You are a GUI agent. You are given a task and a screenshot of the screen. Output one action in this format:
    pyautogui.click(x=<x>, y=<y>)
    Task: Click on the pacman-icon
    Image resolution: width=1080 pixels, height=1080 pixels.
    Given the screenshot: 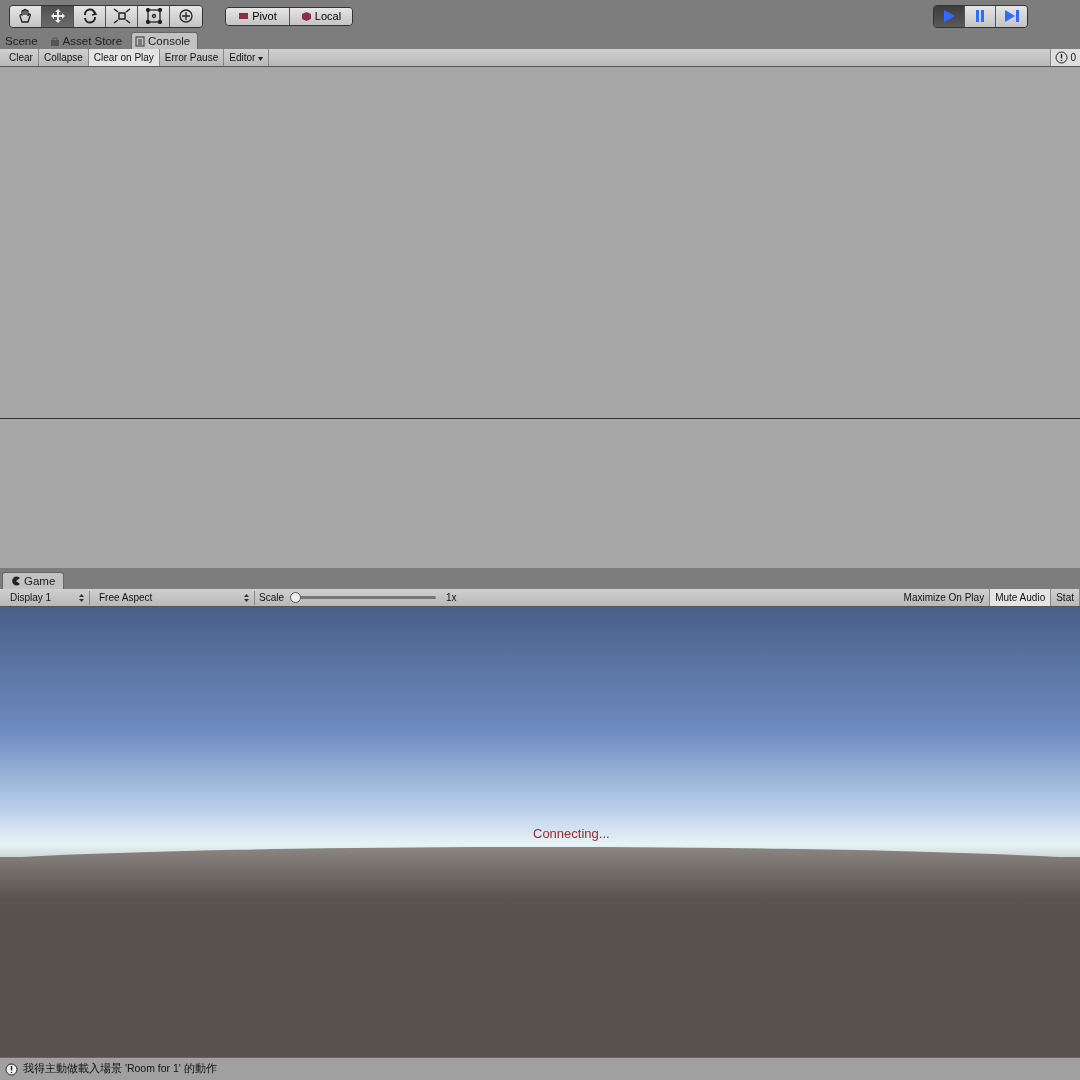 What is the action you would take?
    pyautogui.click(x=16, y=581)
    